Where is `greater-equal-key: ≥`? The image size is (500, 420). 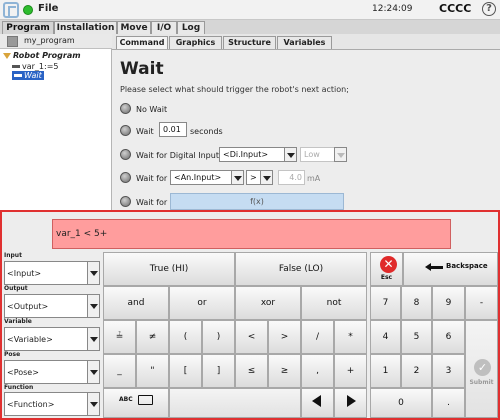 greater-equal-key: ≥ is located at coordinates (284, 371).